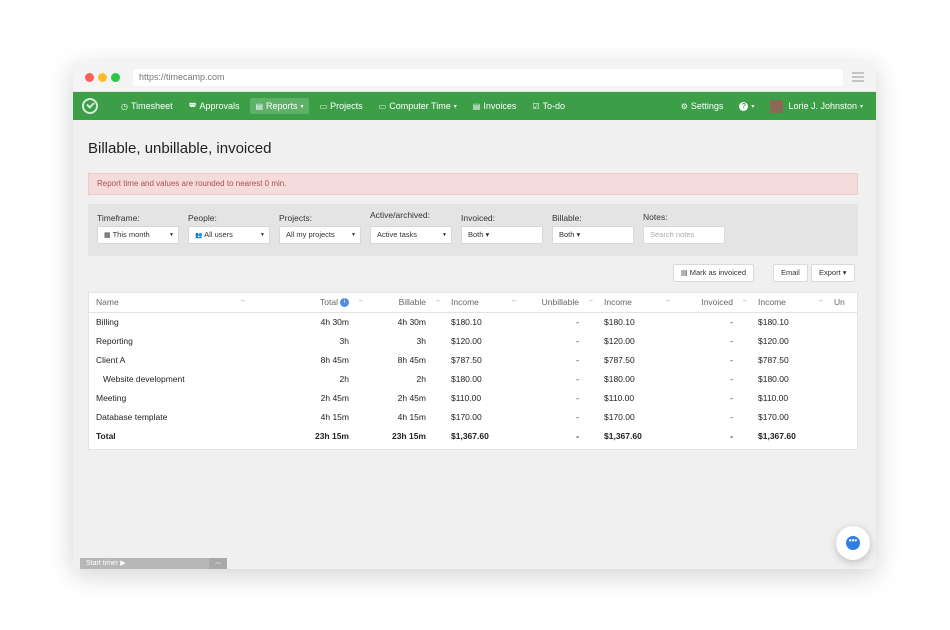 This screenshot has height=630, width=950. I want to click on collapse-icon: ︿, so click(218, 563).